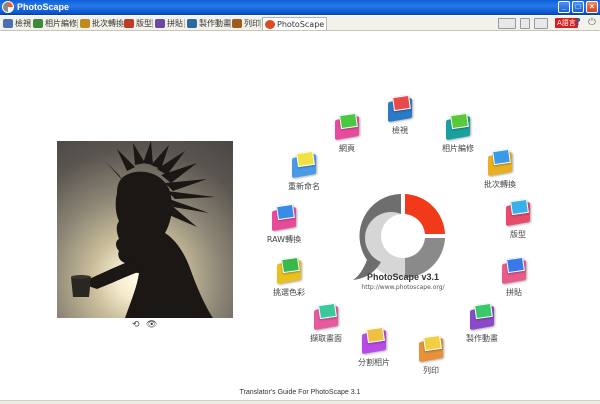 Image resolution: width=600 pixels, height=404 pixels. I want to click on tab-print: 列印, so click(246, 23).